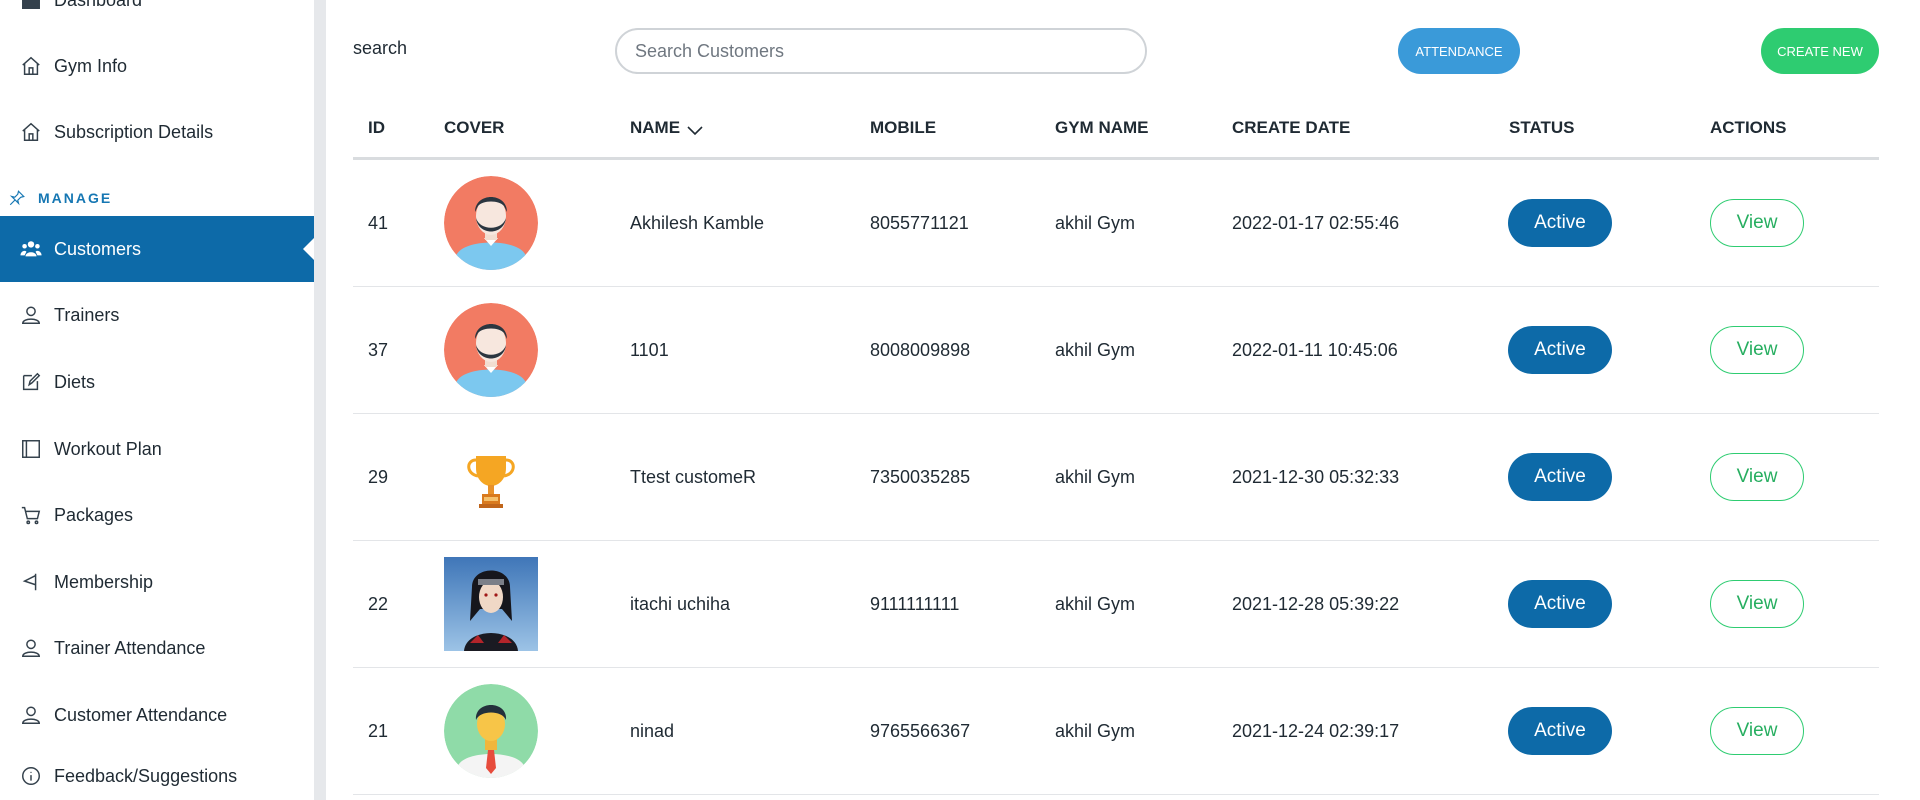  Describe the element at coordinates (157, 315) in the screenshot. I see `sidebar-item-trainers: Trainers` at that location.